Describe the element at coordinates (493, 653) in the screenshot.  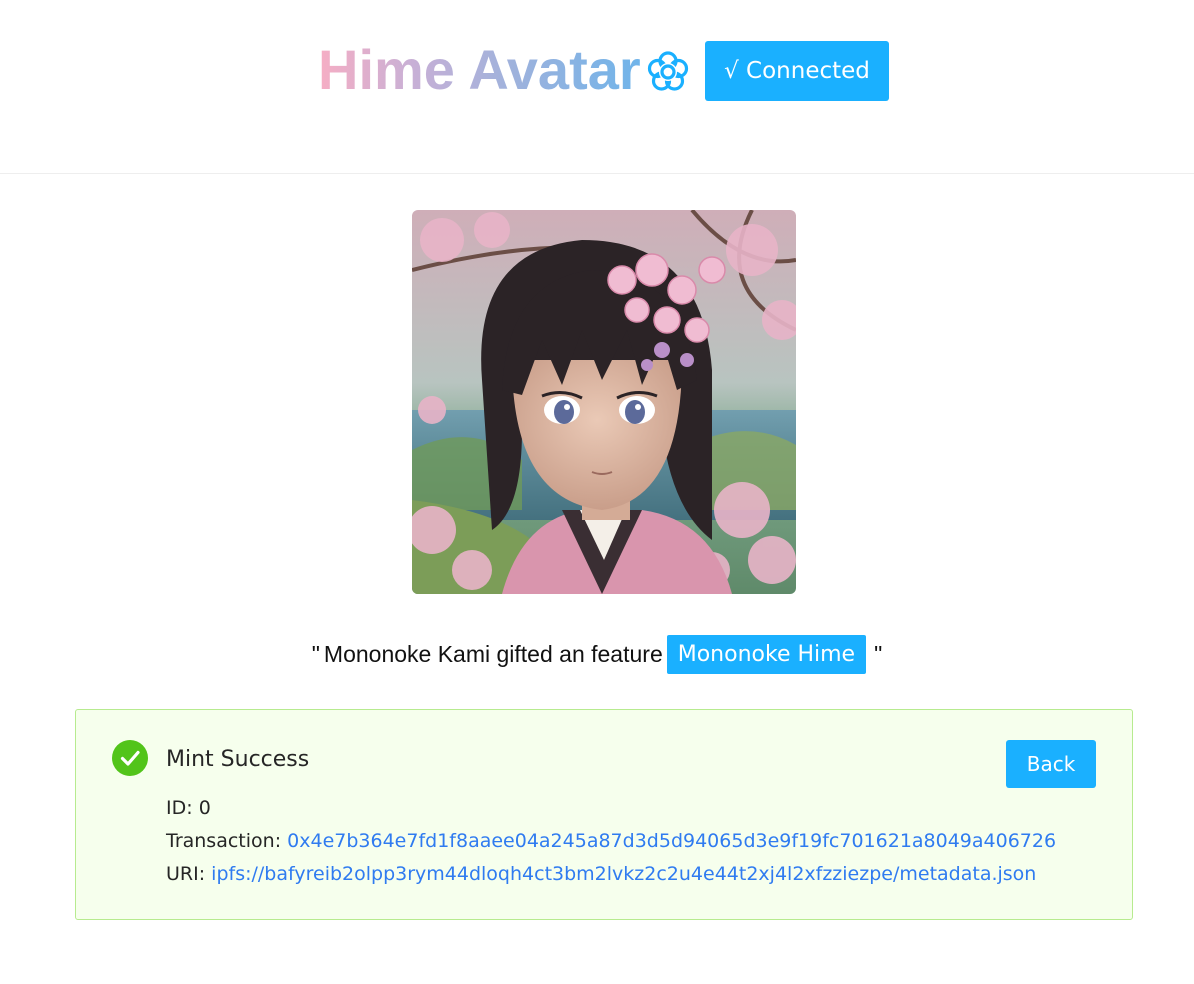
I see `quote-text: Mononoke Kami gifted an feature` at that location.